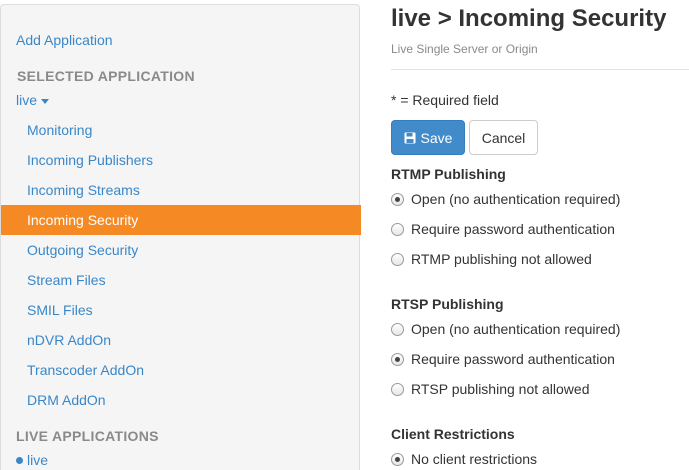 The height and width of the screenshot is (470, 689). Describe the element at coordinates (181, 370) in the screenshot. I see `sidebar-item-transcoder-addon: Transcoder AddOn` at that location.